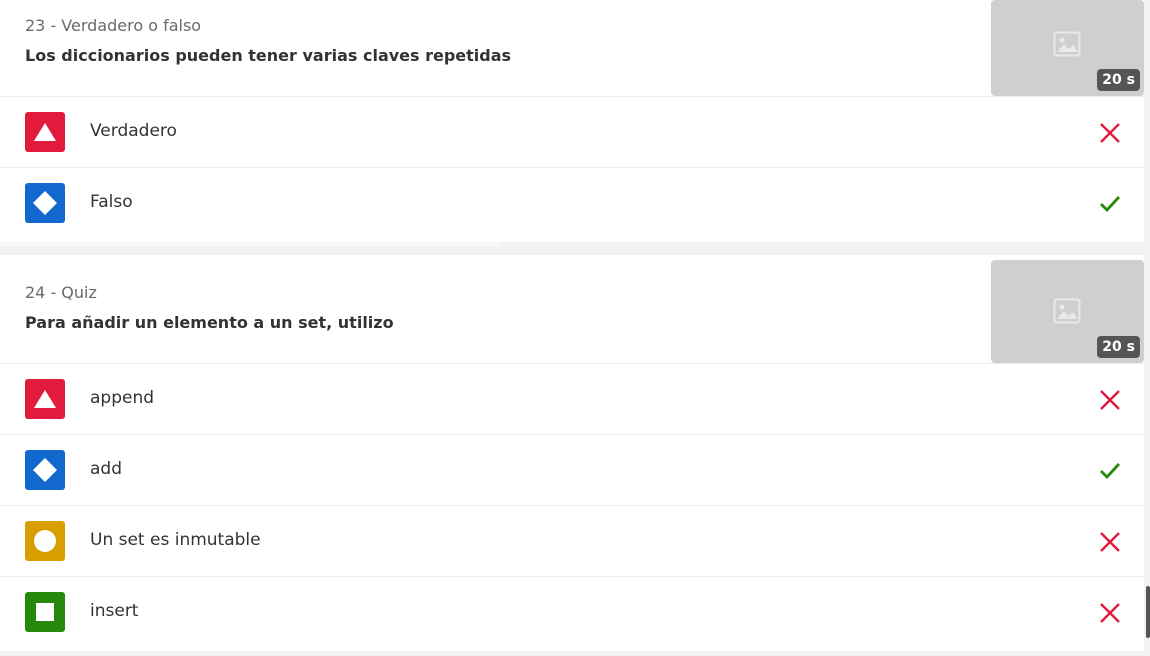 Image resolution: width=1150 pixels, height=656 pixels. Describe the element at coordinates (572, 470) in the screenshot. I see `answer-row: add` at that location.